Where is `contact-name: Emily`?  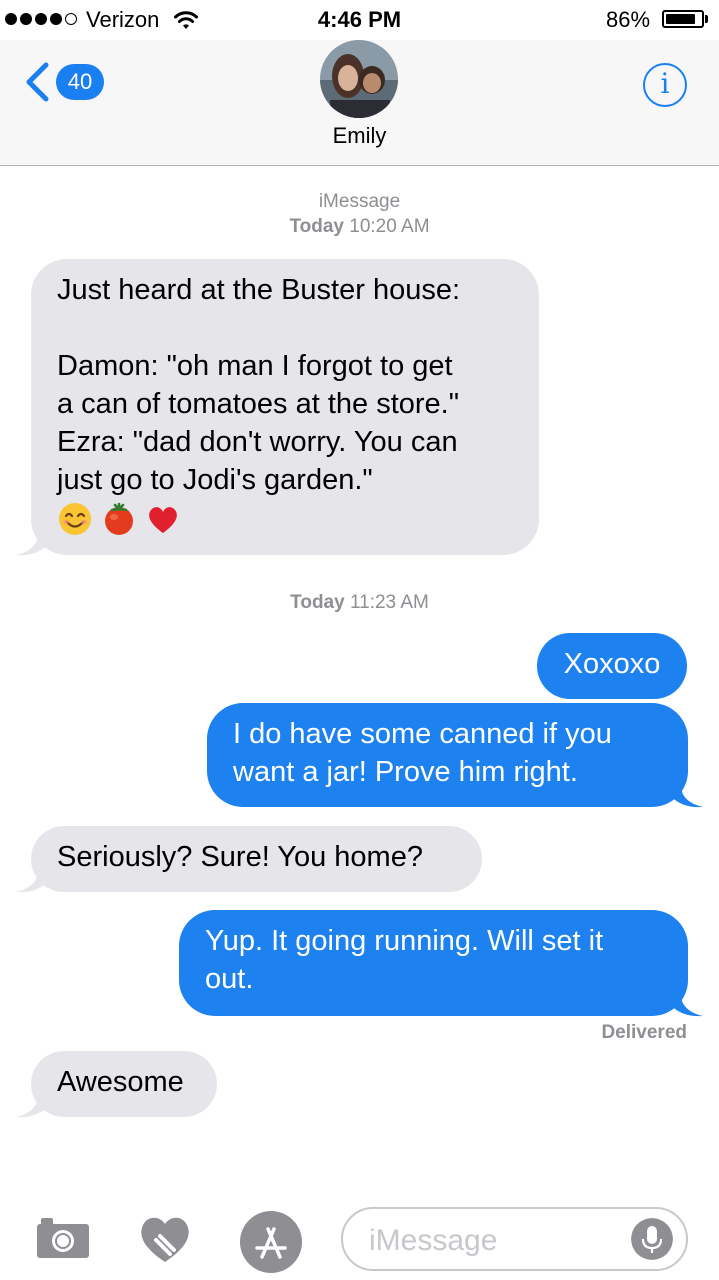 contact-name: Emily is located at coordinates (359, 136).